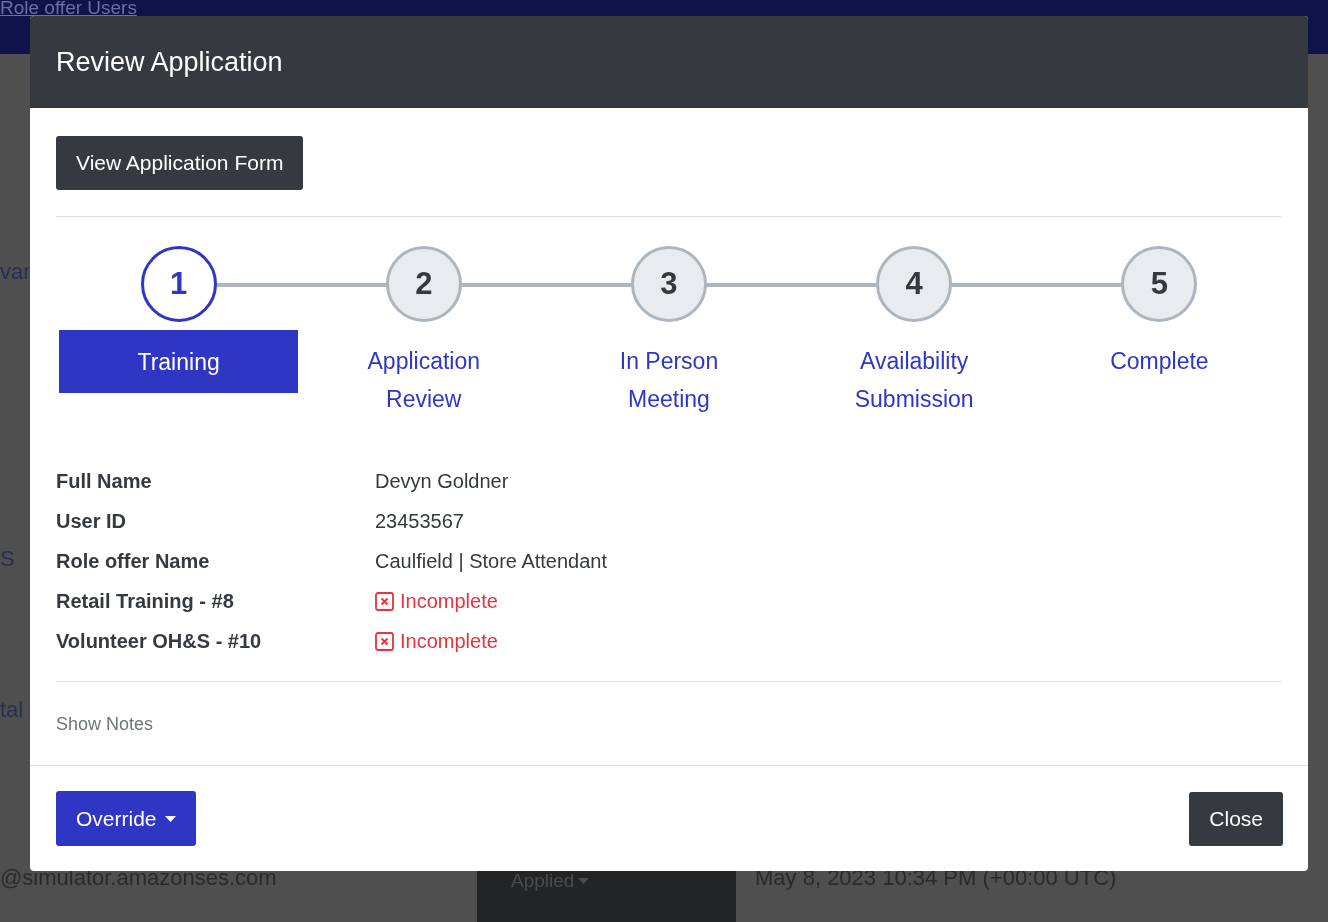 This screenshot has height=922, width=1328. I want to click on role-offer-users-link: Role offer Users, so click(68, 8).